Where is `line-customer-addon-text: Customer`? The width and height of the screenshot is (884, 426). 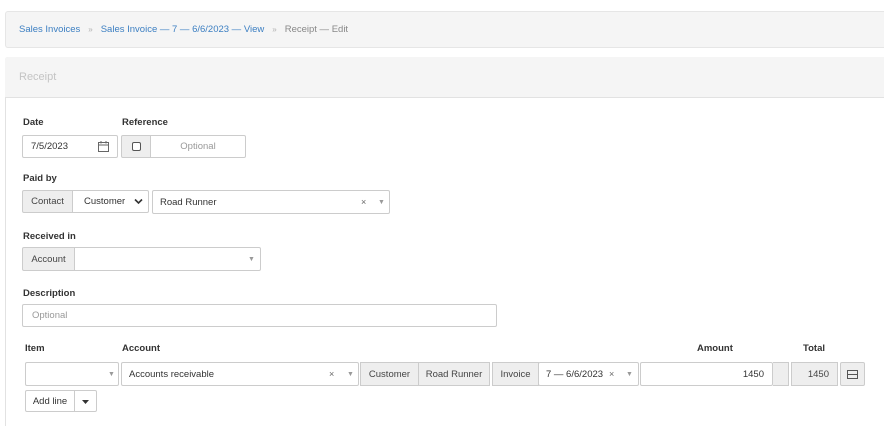 line-customer-addon-text: Customer is located at coordinates (389, 374).